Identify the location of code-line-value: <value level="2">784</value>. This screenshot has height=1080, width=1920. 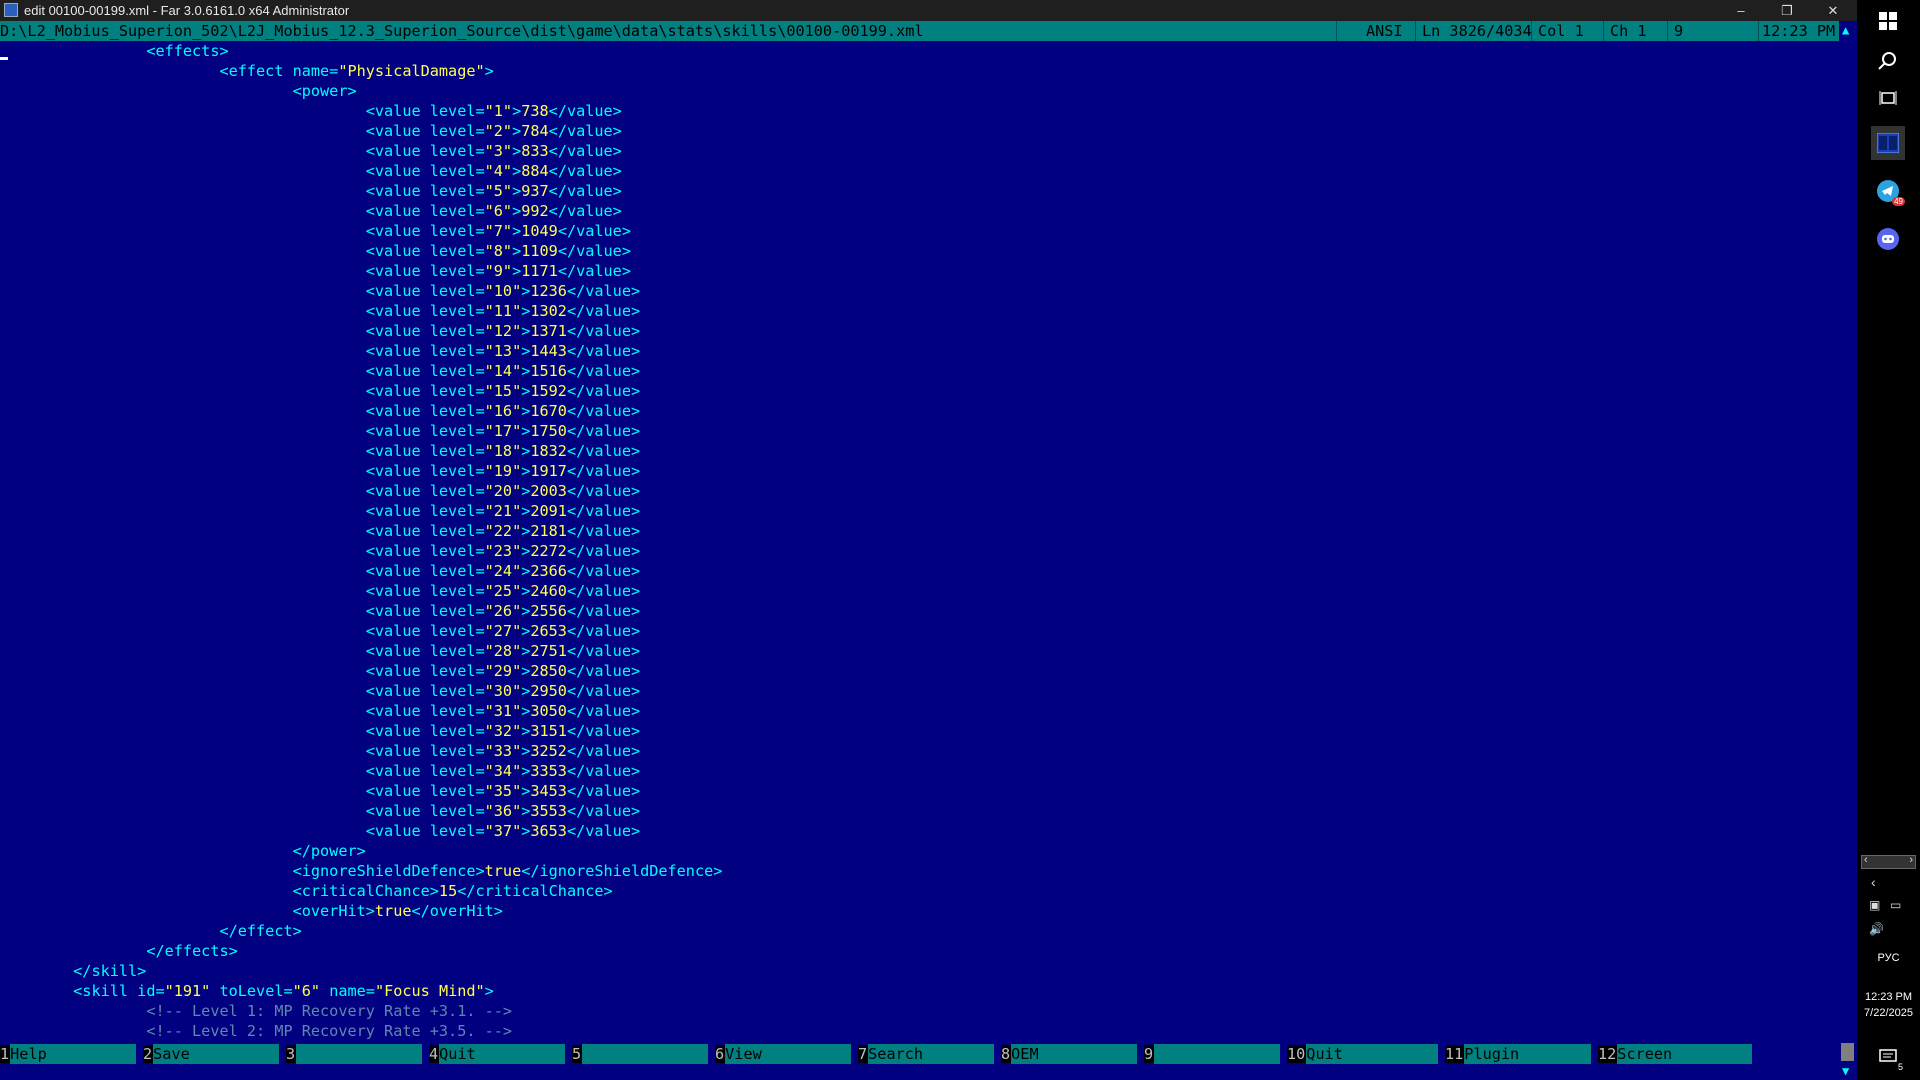
(493, 131).